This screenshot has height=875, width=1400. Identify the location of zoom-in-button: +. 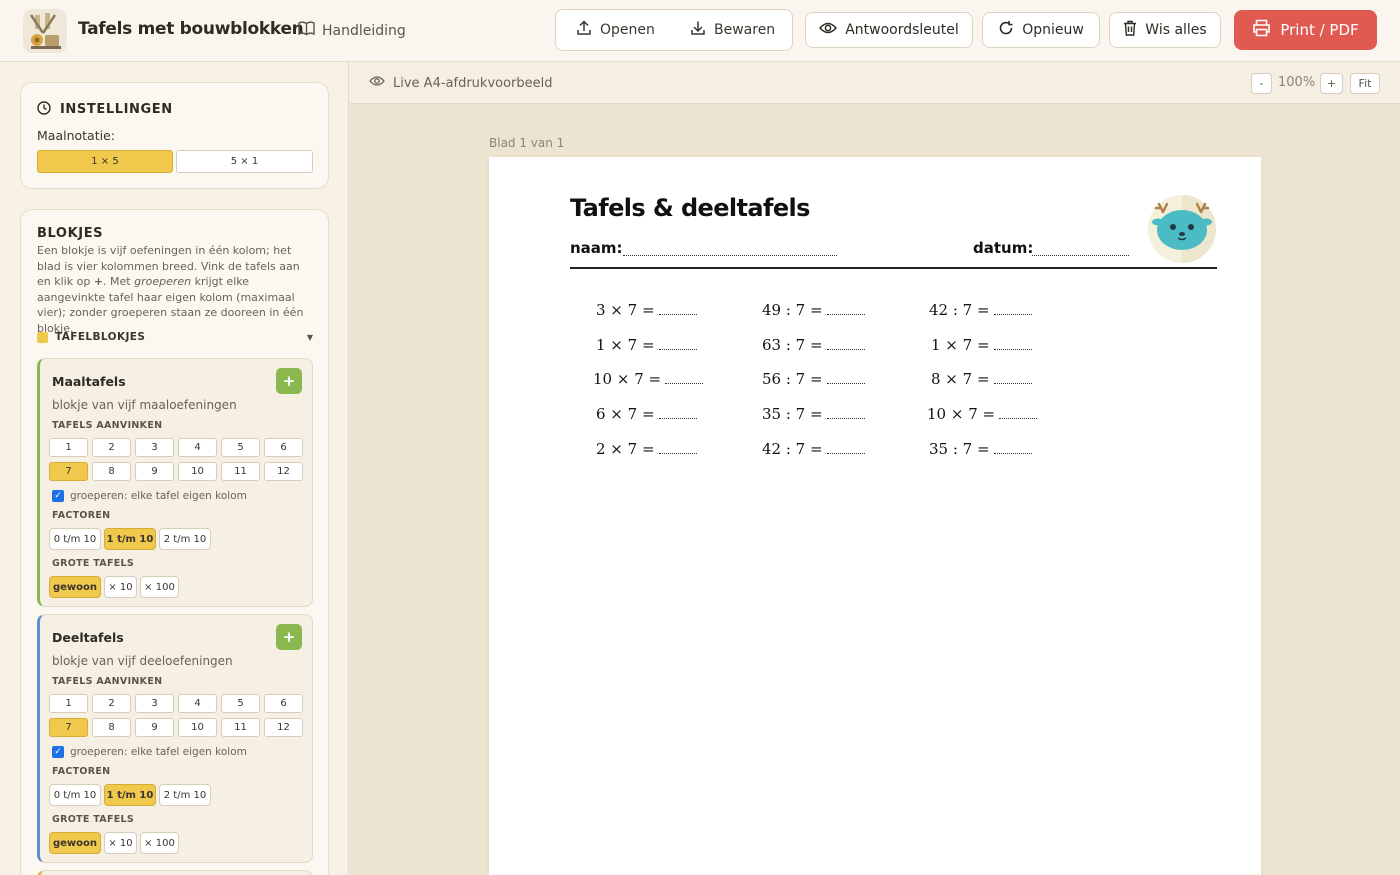
(1331, 83).